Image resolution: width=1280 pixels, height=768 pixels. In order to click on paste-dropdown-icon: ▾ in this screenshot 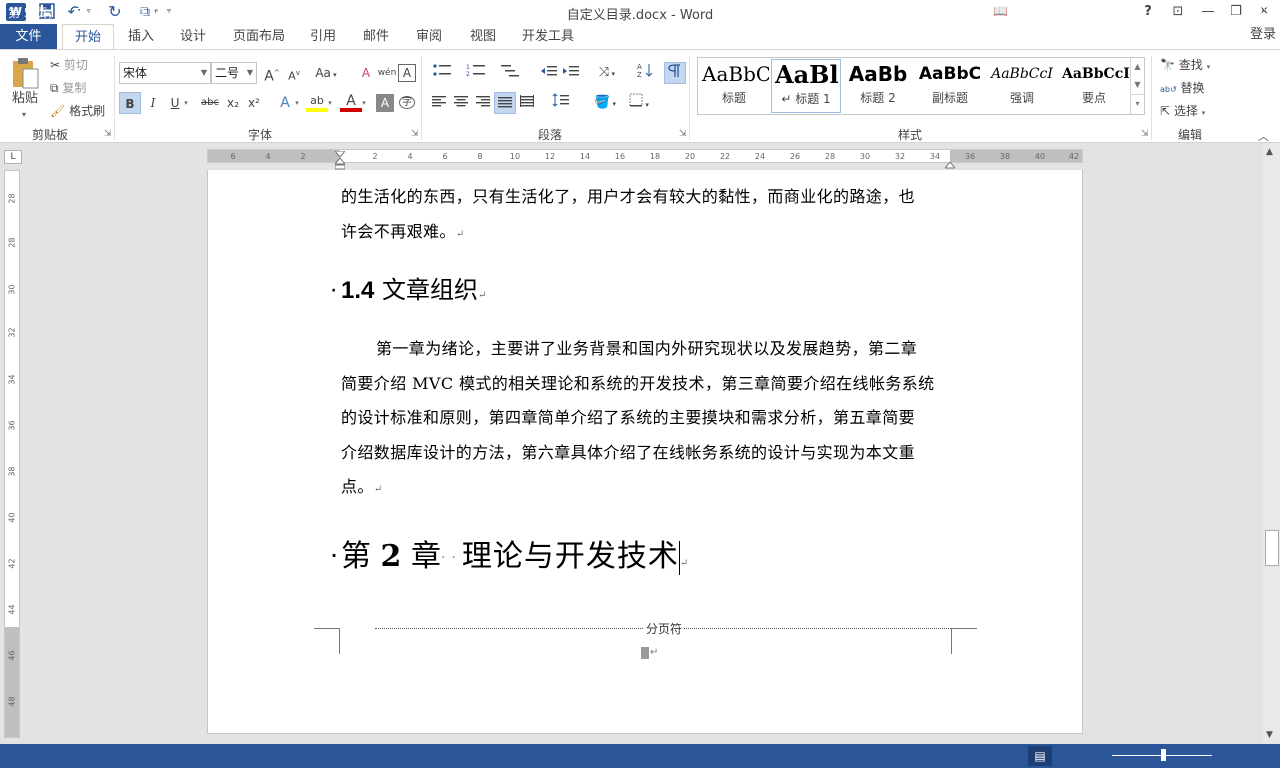, I will do `click(24, 115)`.